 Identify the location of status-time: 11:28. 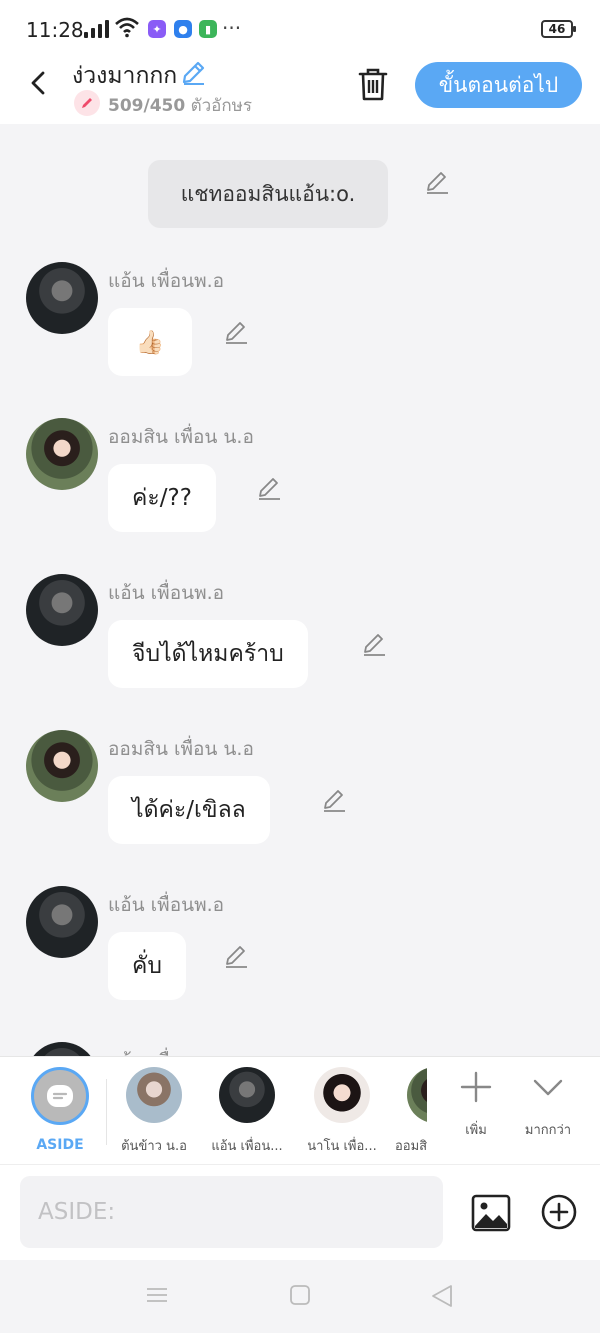
(55, 30).